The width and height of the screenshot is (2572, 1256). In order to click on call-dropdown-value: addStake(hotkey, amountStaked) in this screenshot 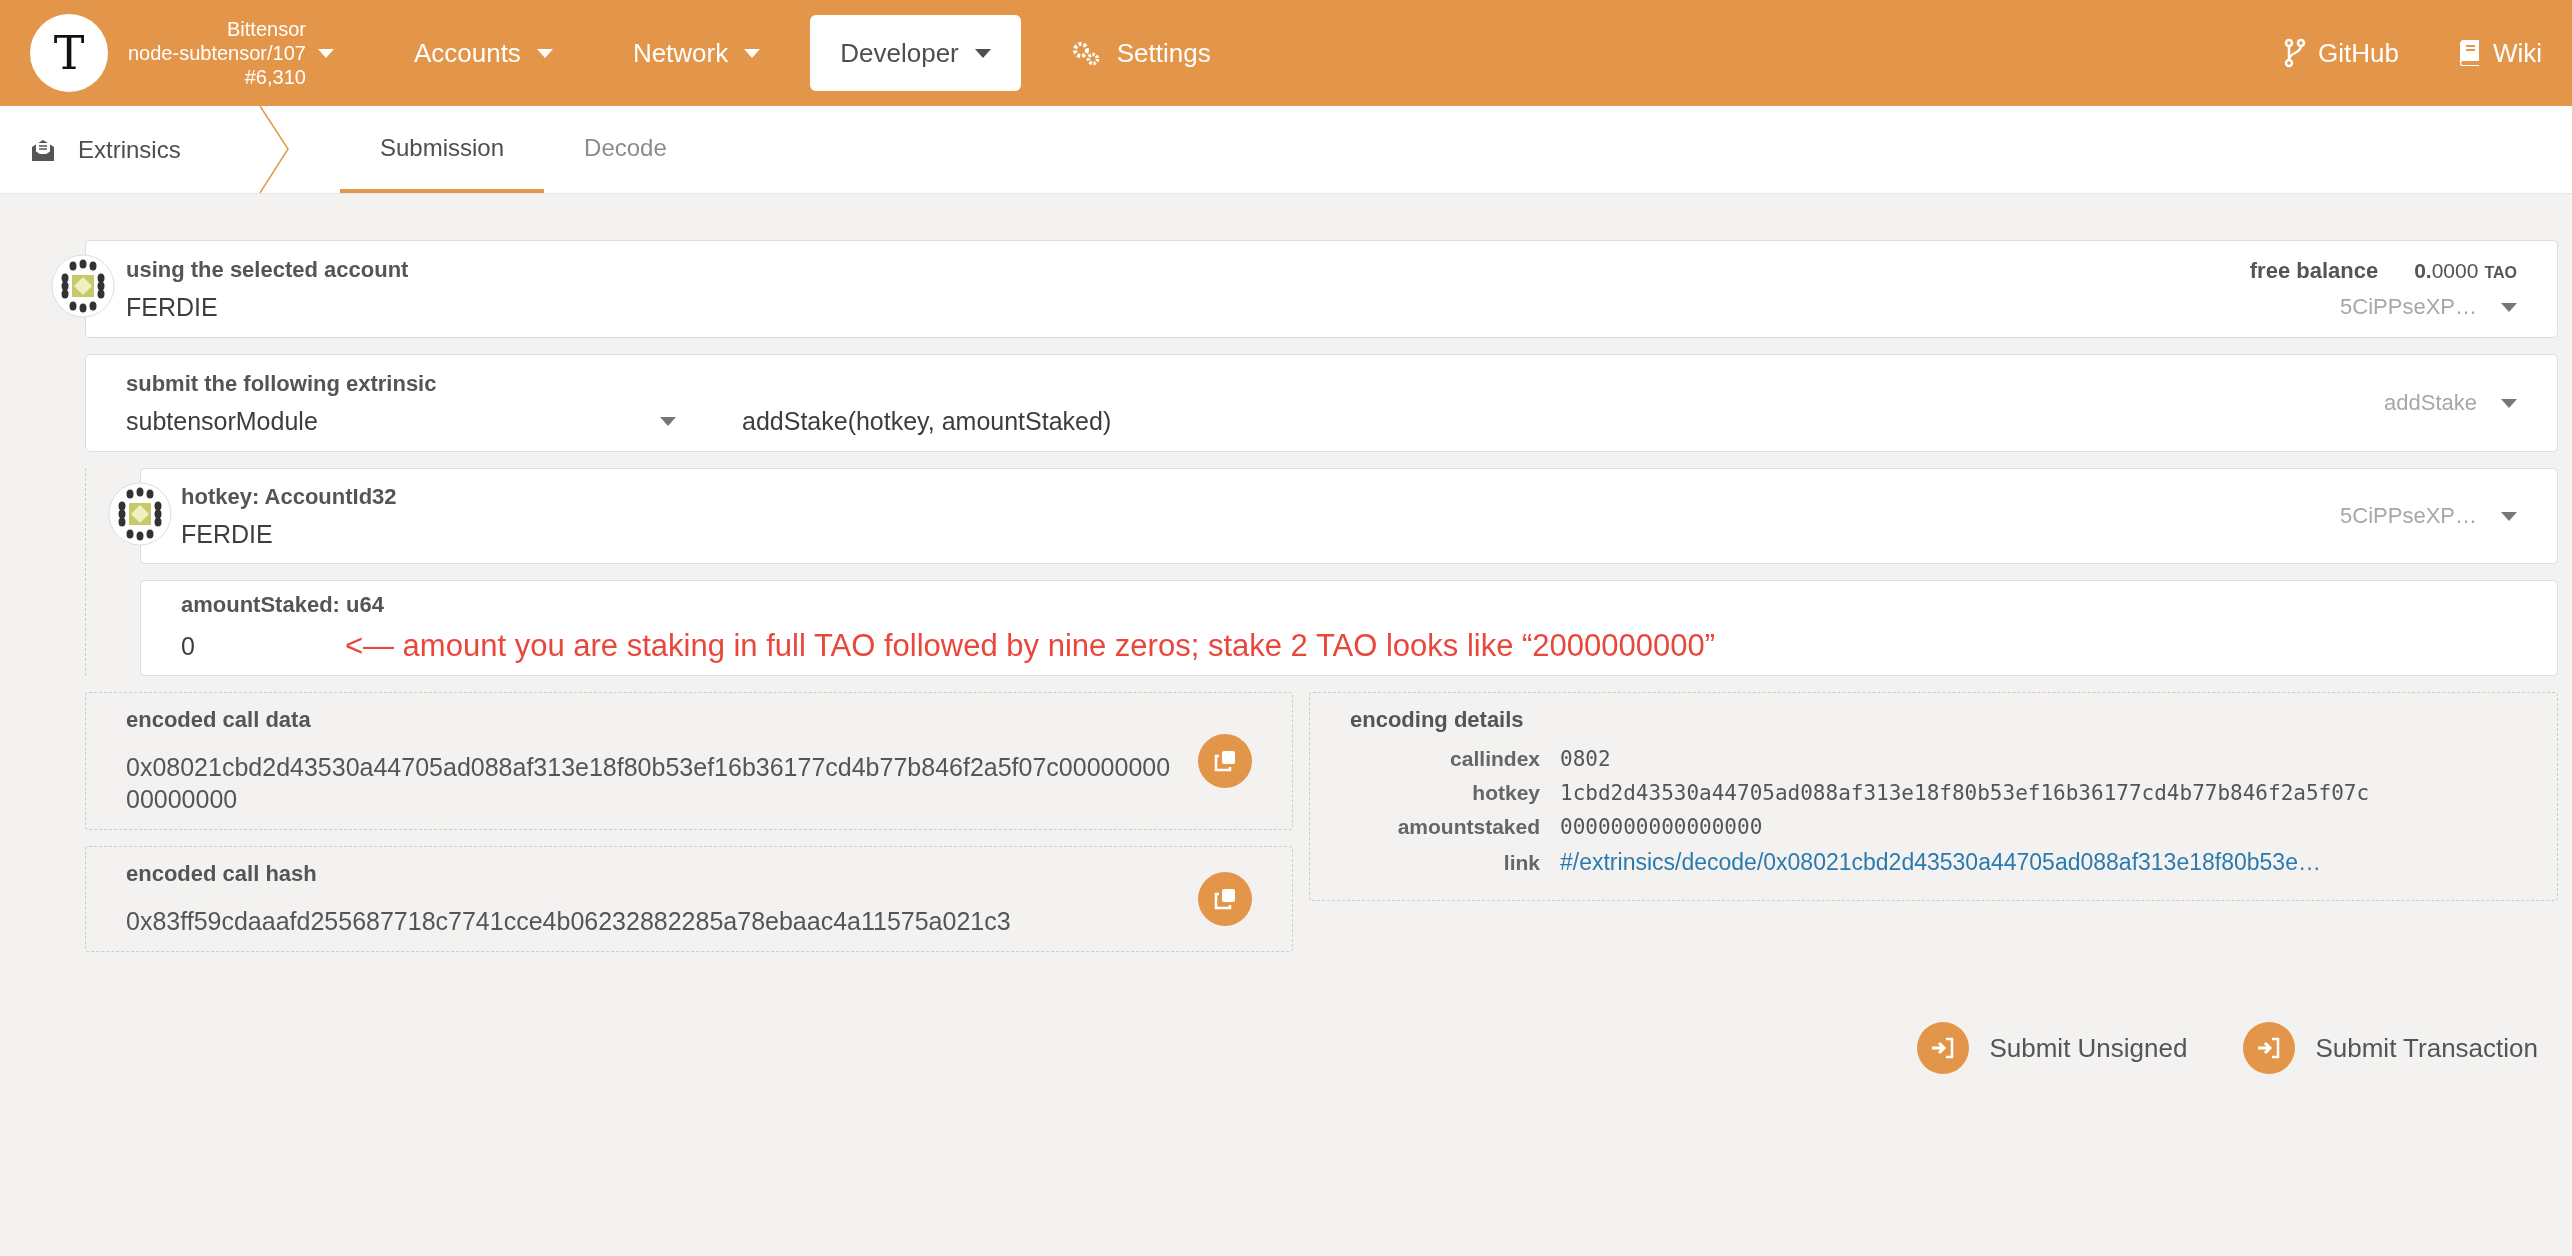, I will do `click(927, 421)`.